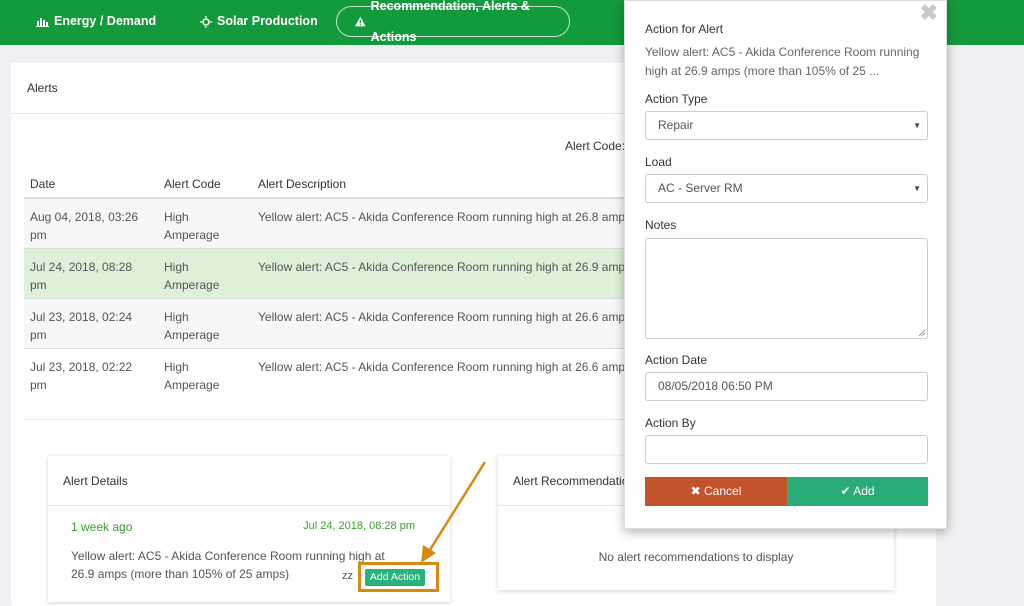 This screenshot has height=606, width=1024. I want to click on action-type-label: Action Type, so click(676, 99).